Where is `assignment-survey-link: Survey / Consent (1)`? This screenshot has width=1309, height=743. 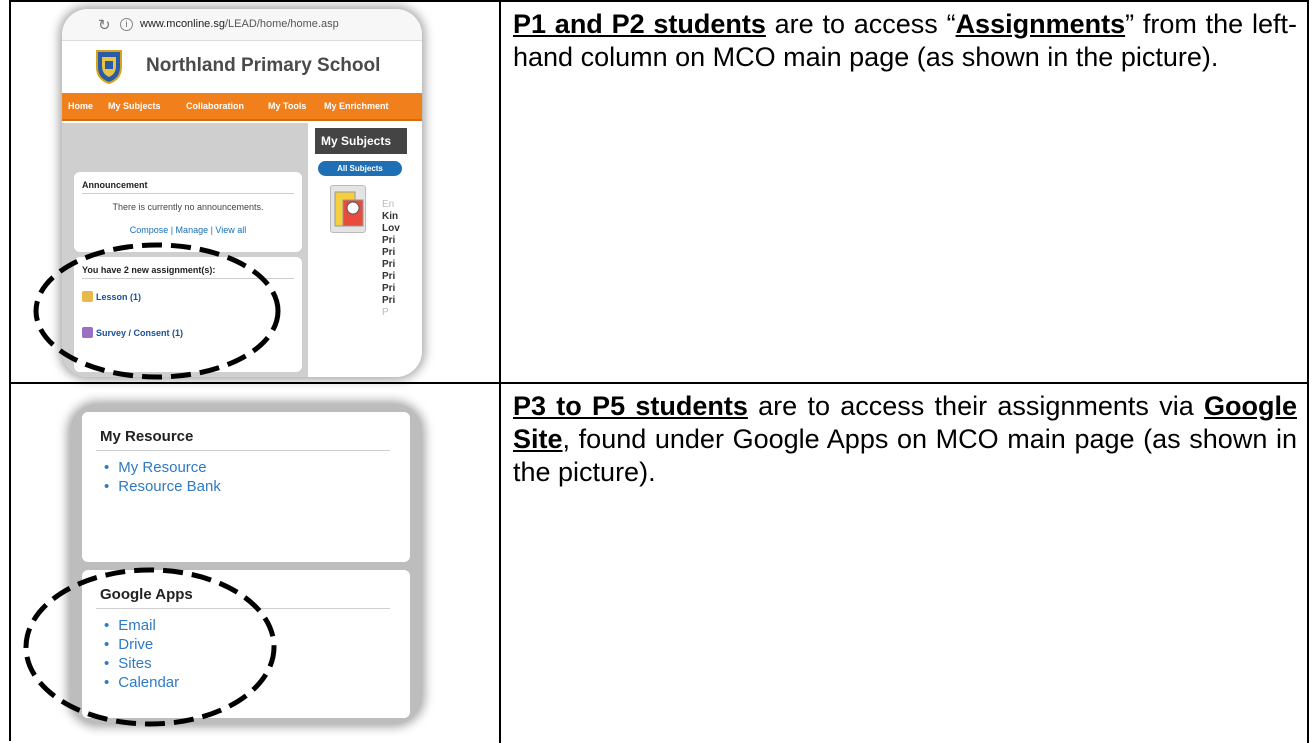 assignment-survey-link: Survey / Consent (1) is located at coordinates (132, 332).